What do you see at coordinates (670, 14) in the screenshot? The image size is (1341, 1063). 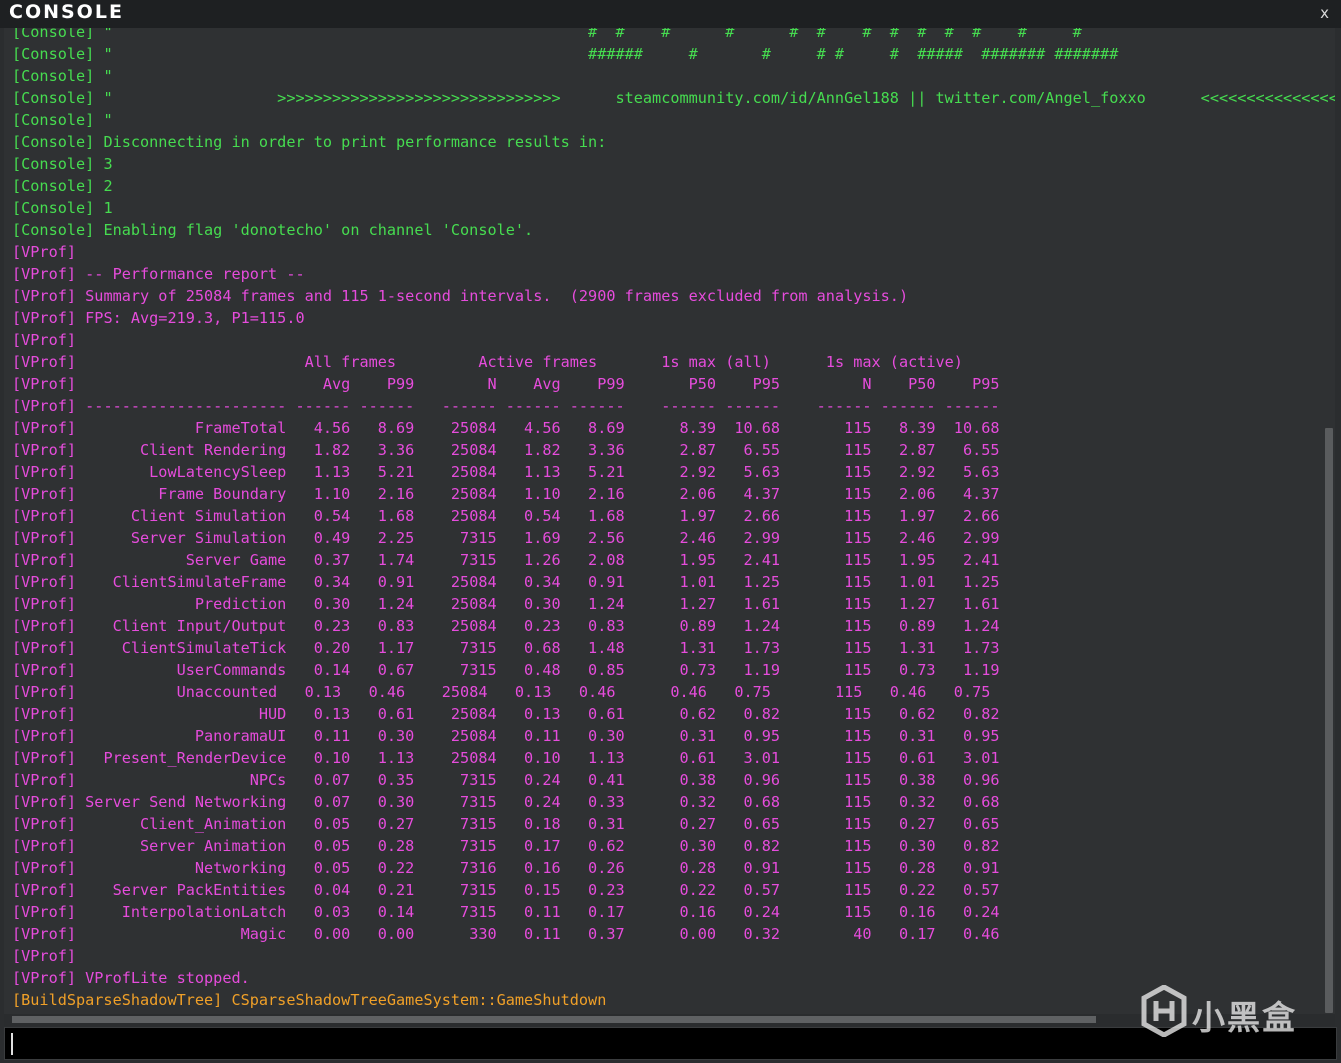 I see `title-bar: CONSOLE x` at bounding box center [670, 14].